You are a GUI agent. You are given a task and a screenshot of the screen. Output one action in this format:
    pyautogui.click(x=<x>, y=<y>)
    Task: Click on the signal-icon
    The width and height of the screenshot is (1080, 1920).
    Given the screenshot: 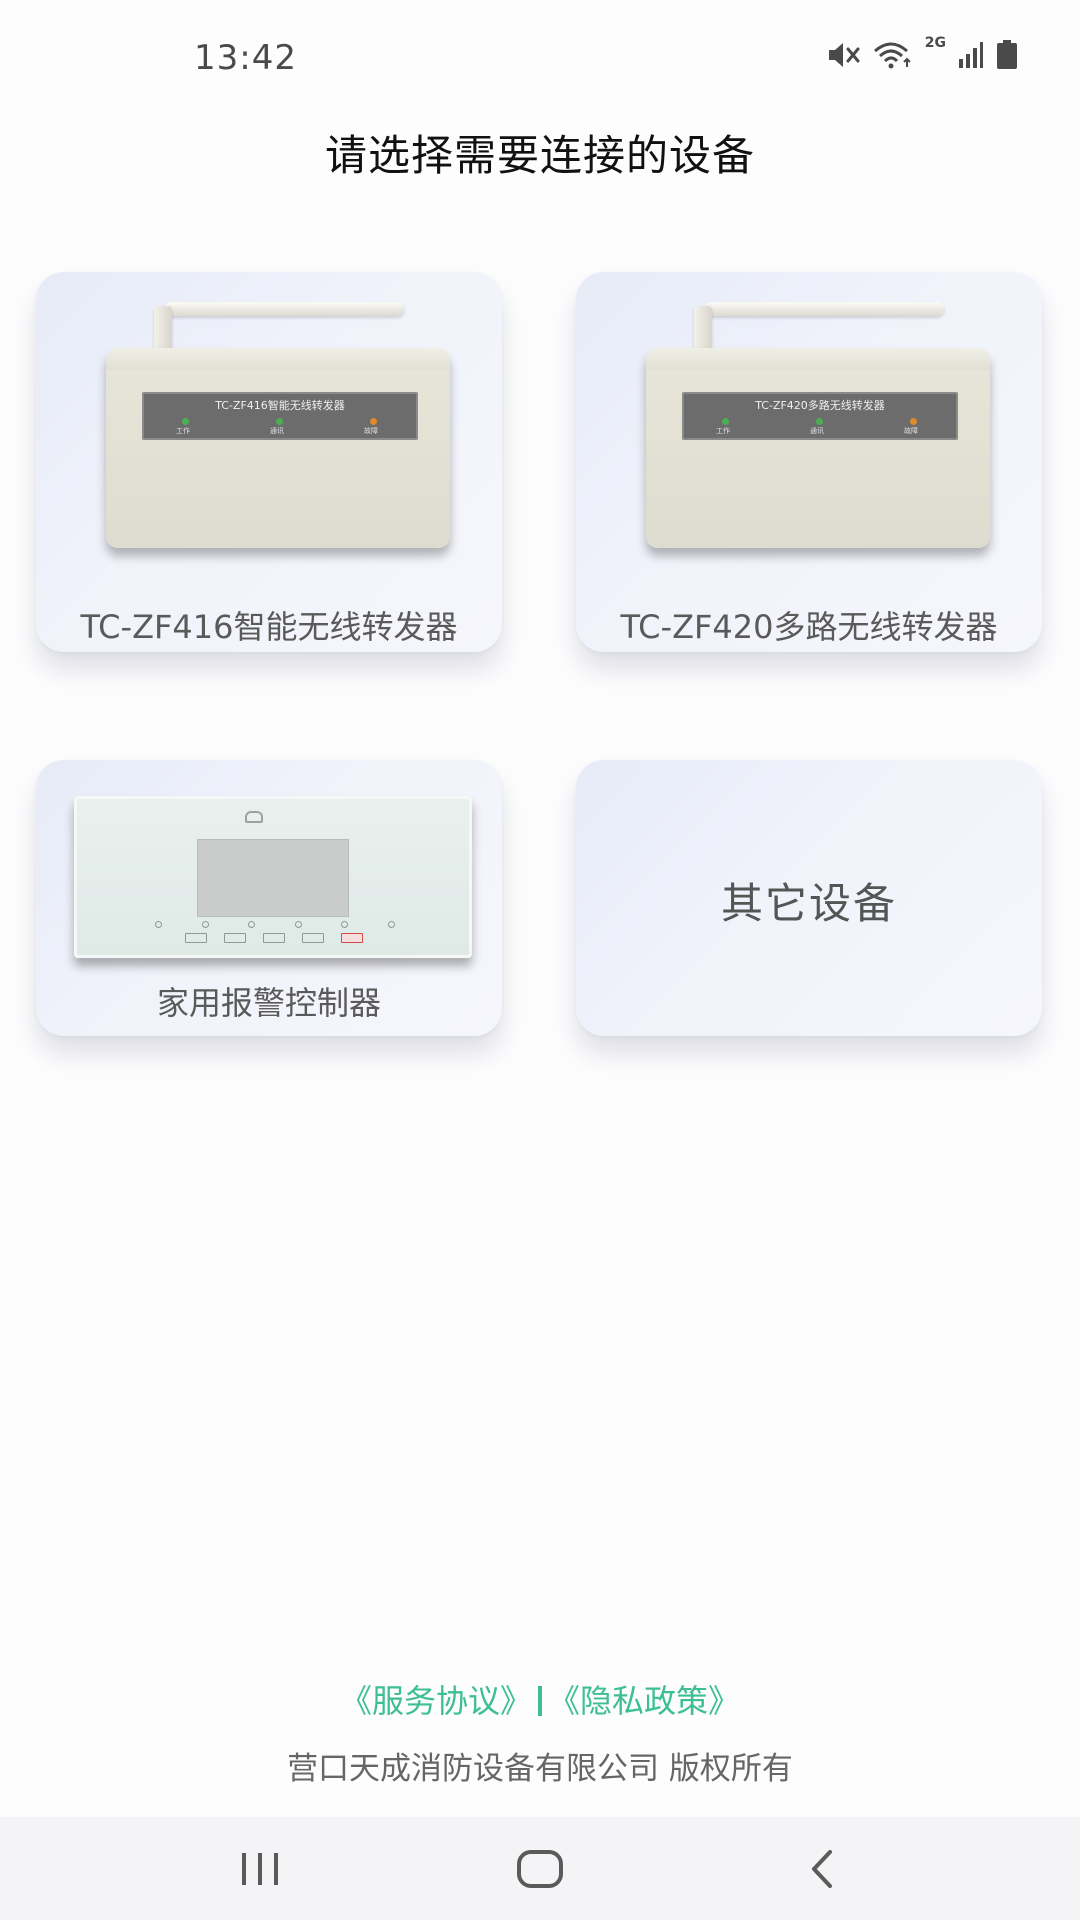 What is the action you would take?
    pyautogui.click(x=971, y=55)
    